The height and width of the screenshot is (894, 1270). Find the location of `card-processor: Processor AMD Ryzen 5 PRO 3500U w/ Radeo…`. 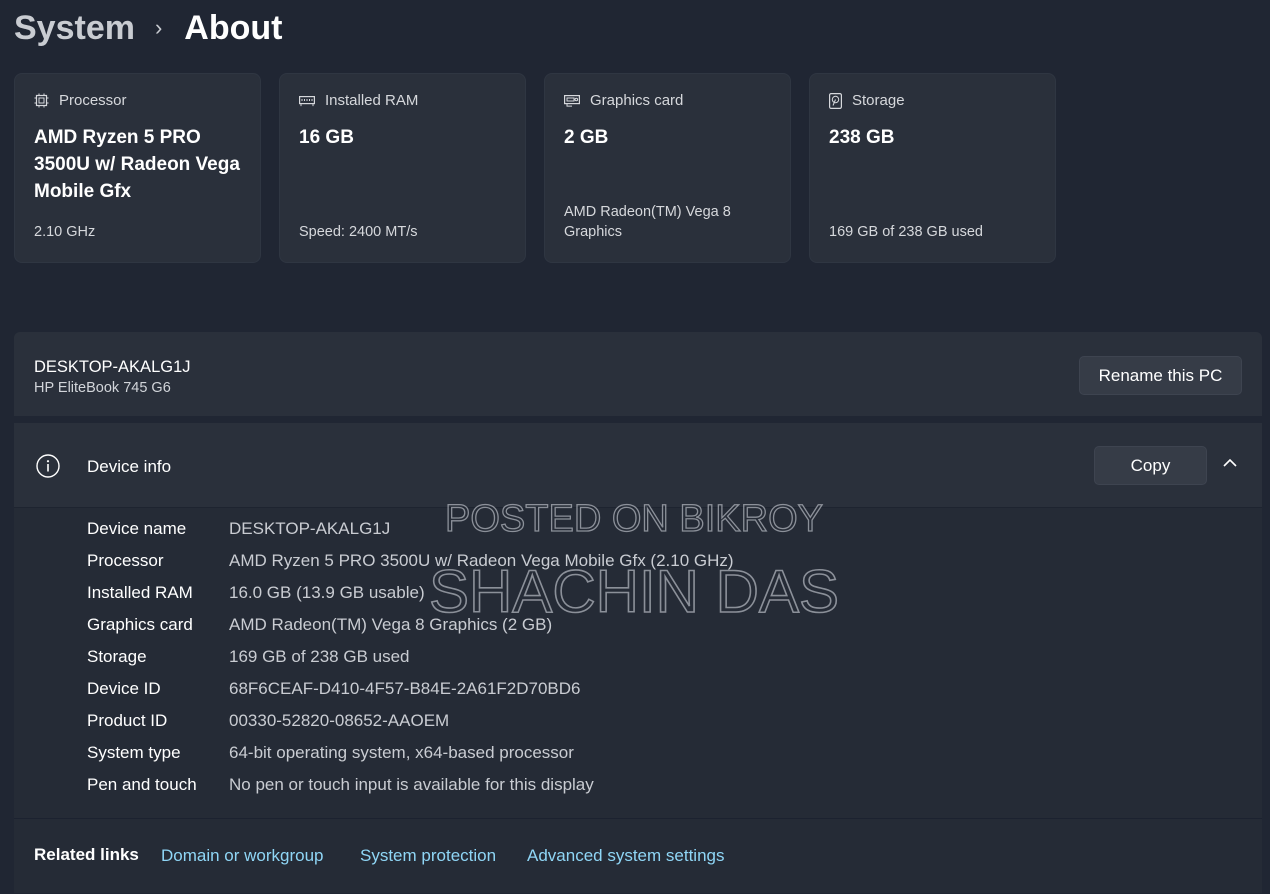

card-processor: Processor AMD Ryzen 5 PRO 3500U w/ Radeo… is located at coordinates (137, 168).